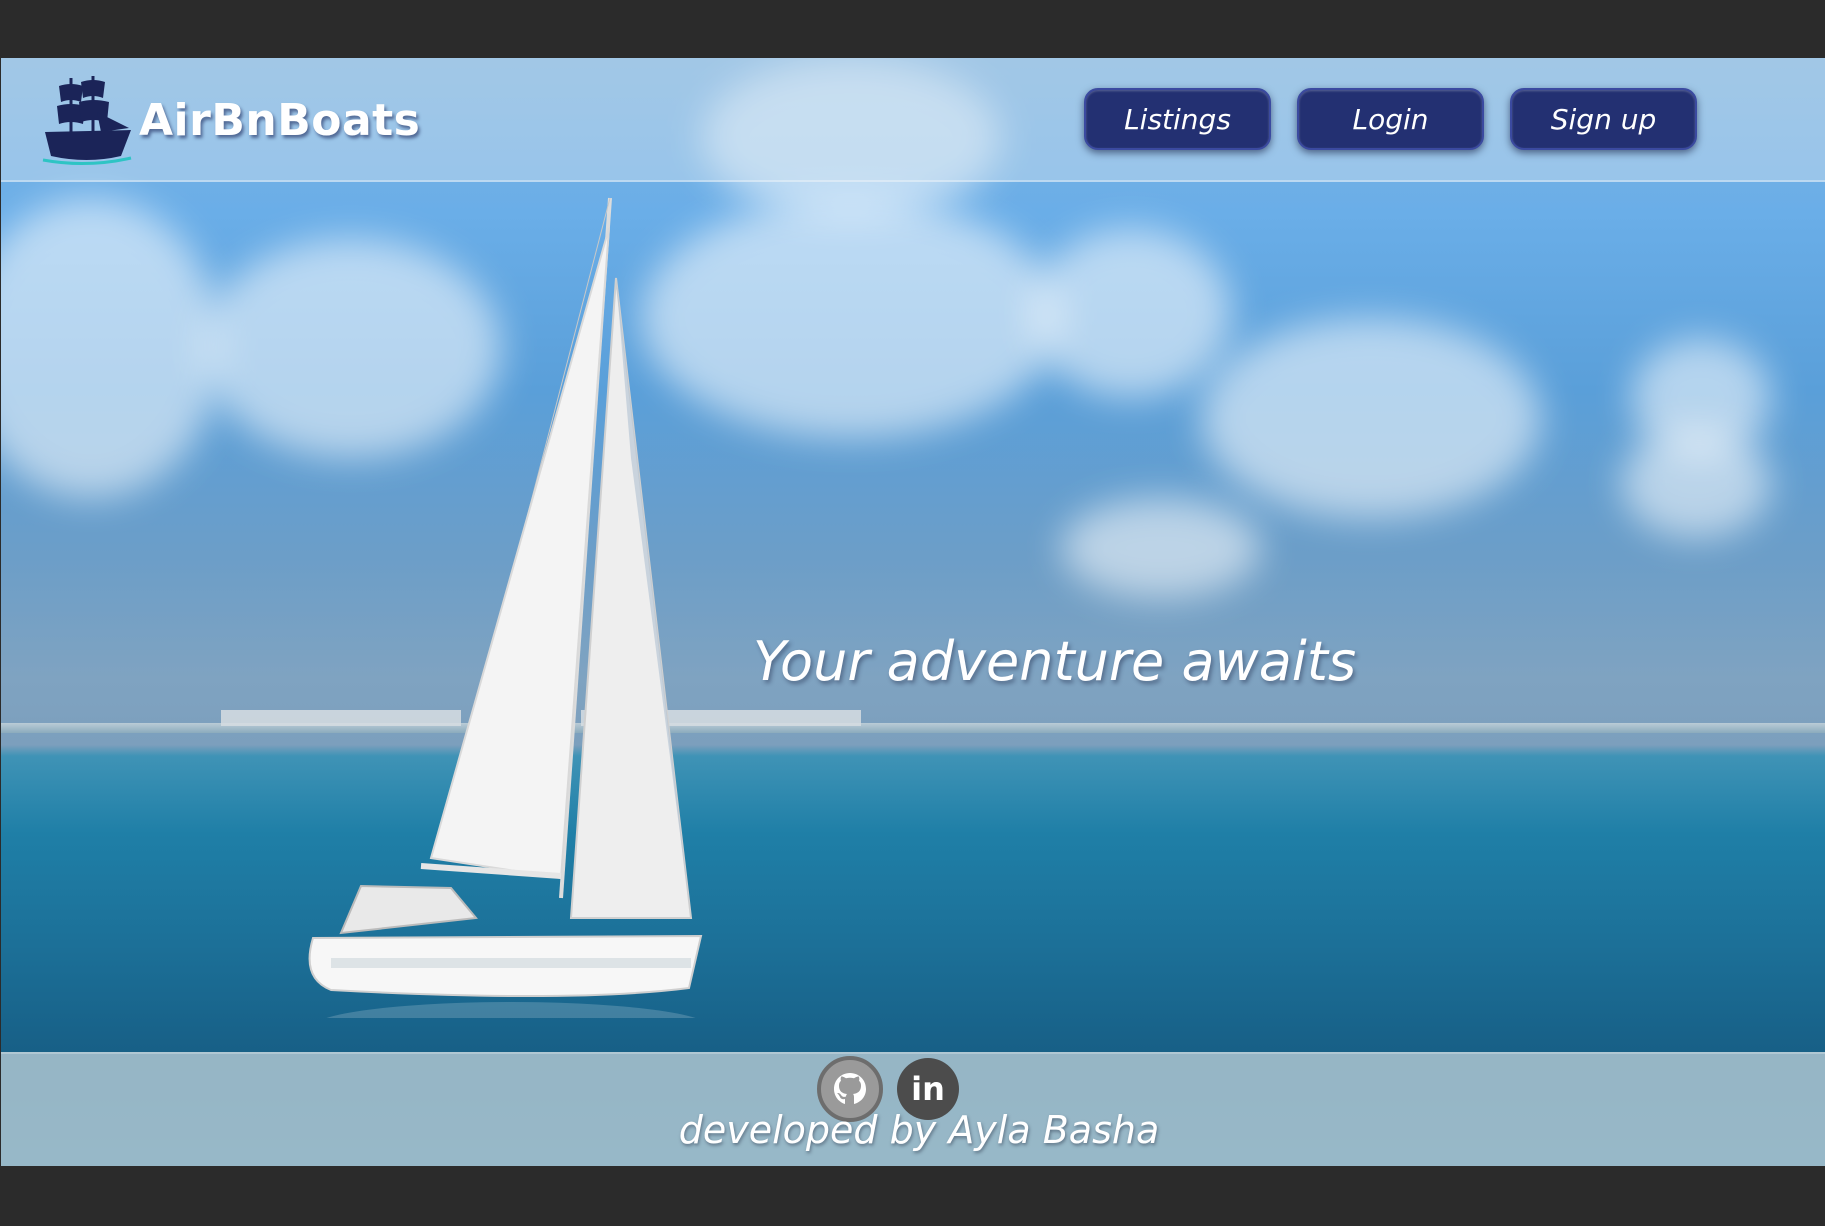 Image resolution: width=1825 pixels, height=1226 pixels. I want to click on ship-icon, so click(87, 121).